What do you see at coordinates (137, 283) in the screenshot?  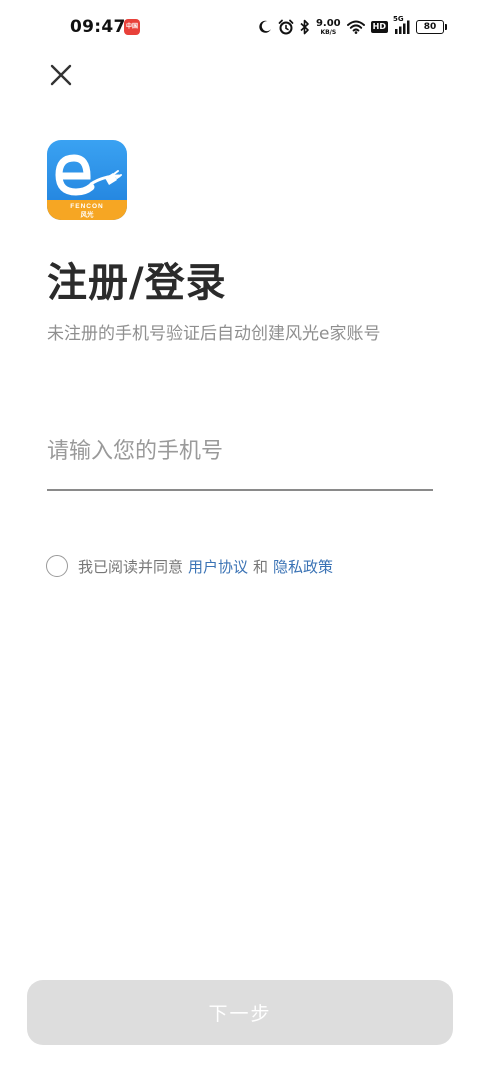 I see `page-title: 注册/登录` at bounding box center [137, 283].